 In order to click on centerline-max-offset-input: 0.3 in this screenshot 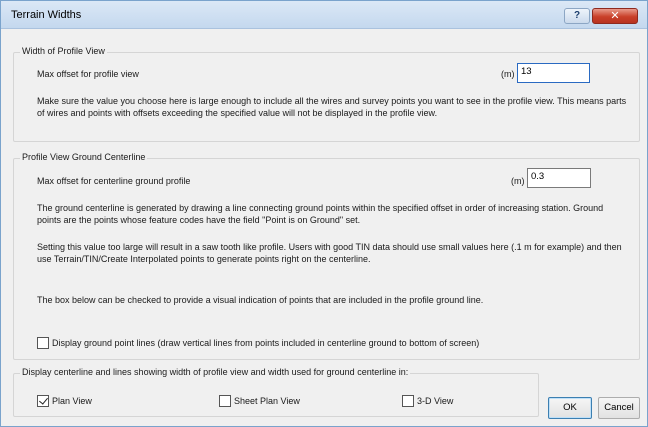, I will do `click(559, 178)`.